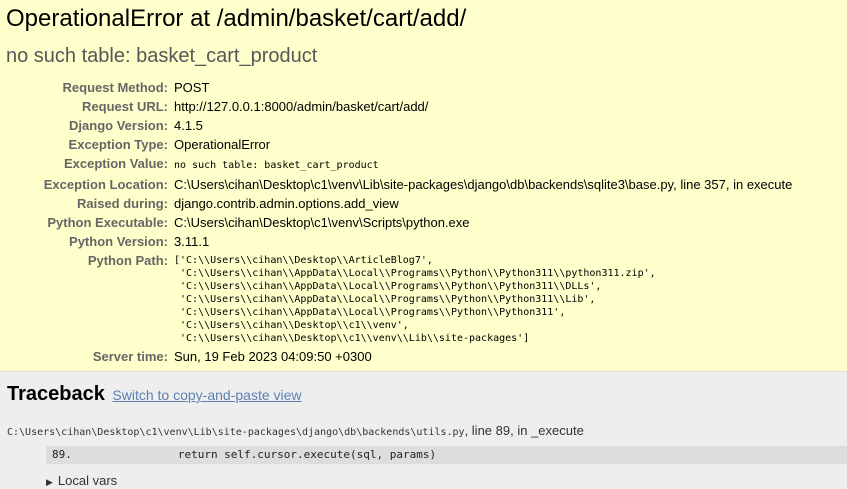 This screenshot has width=847, height=489. I want to click on meta-label: Exception Value:, so click(115, 163).